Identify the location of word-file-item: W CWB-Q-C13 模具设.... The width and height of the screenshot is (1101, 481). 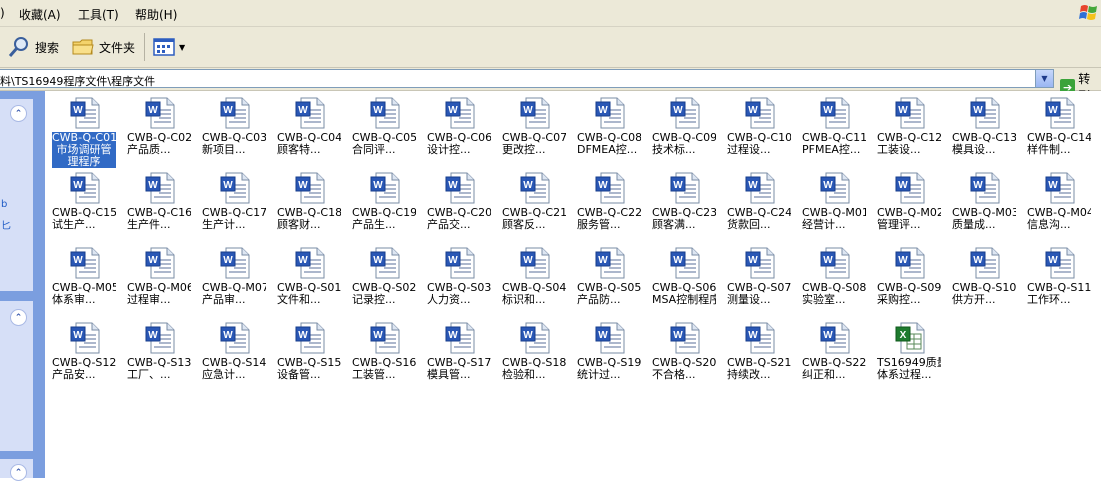
(983, 129).